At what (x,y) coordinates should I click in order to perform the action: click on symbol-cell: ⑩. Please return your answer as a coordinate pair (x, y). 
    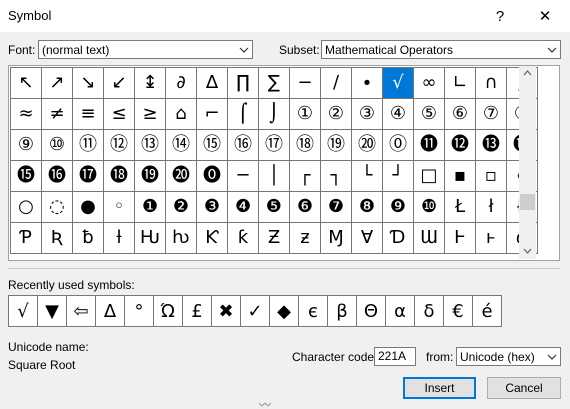
    Looking at the image, I should click on (57, 145).